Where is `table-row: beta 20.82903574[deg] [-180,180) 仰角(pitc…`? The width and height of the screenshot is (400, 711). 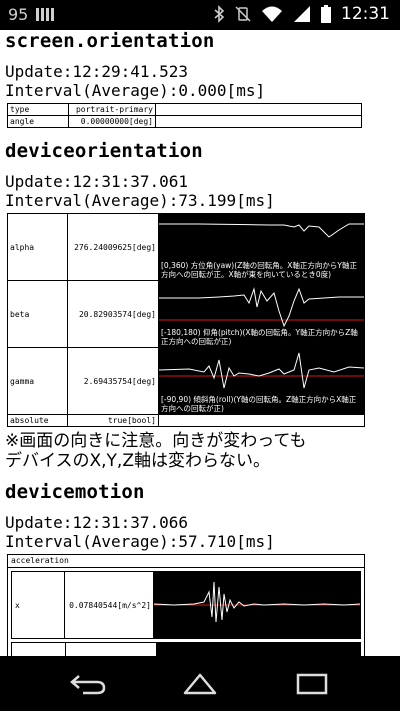 table-row: beta 20.82903574[deg] [-180,180) 仰角(pitc… is located at coordinates (186, 314).